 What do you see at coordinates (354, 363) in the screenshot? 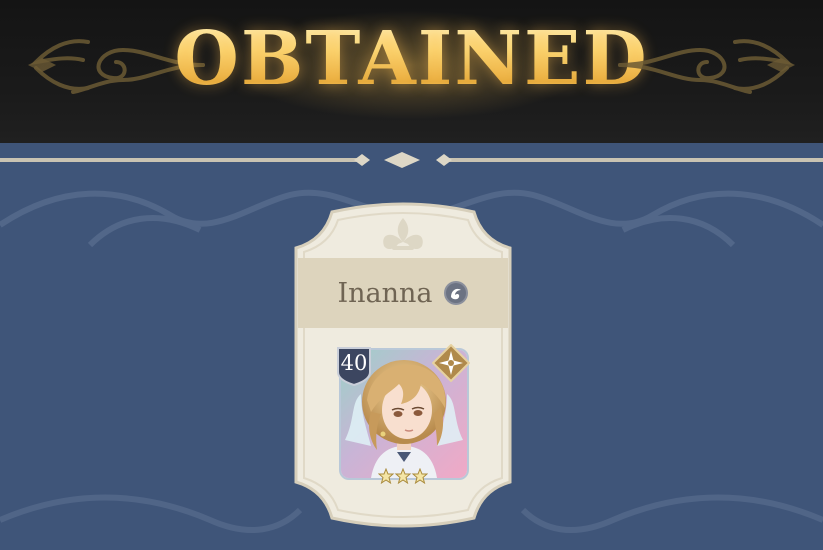
I see `level-value: 40` at bounding box center [354, 363].